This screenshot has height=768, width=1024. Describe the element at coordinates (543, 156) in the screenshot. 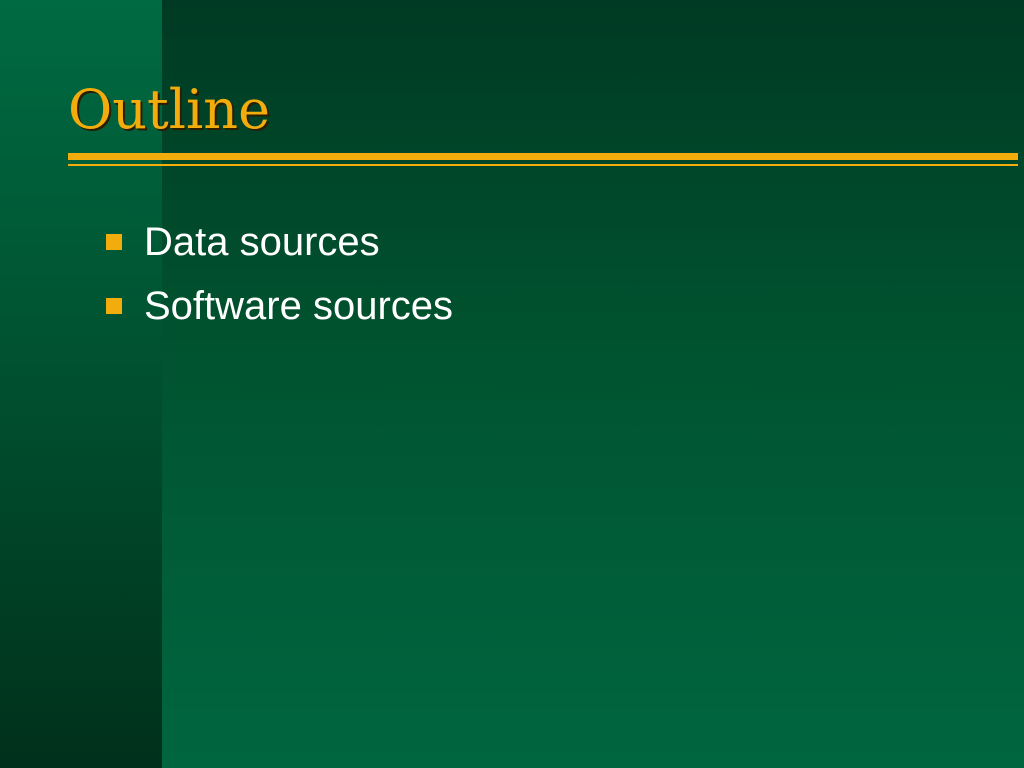

I see `title-rule-thick` at that location.